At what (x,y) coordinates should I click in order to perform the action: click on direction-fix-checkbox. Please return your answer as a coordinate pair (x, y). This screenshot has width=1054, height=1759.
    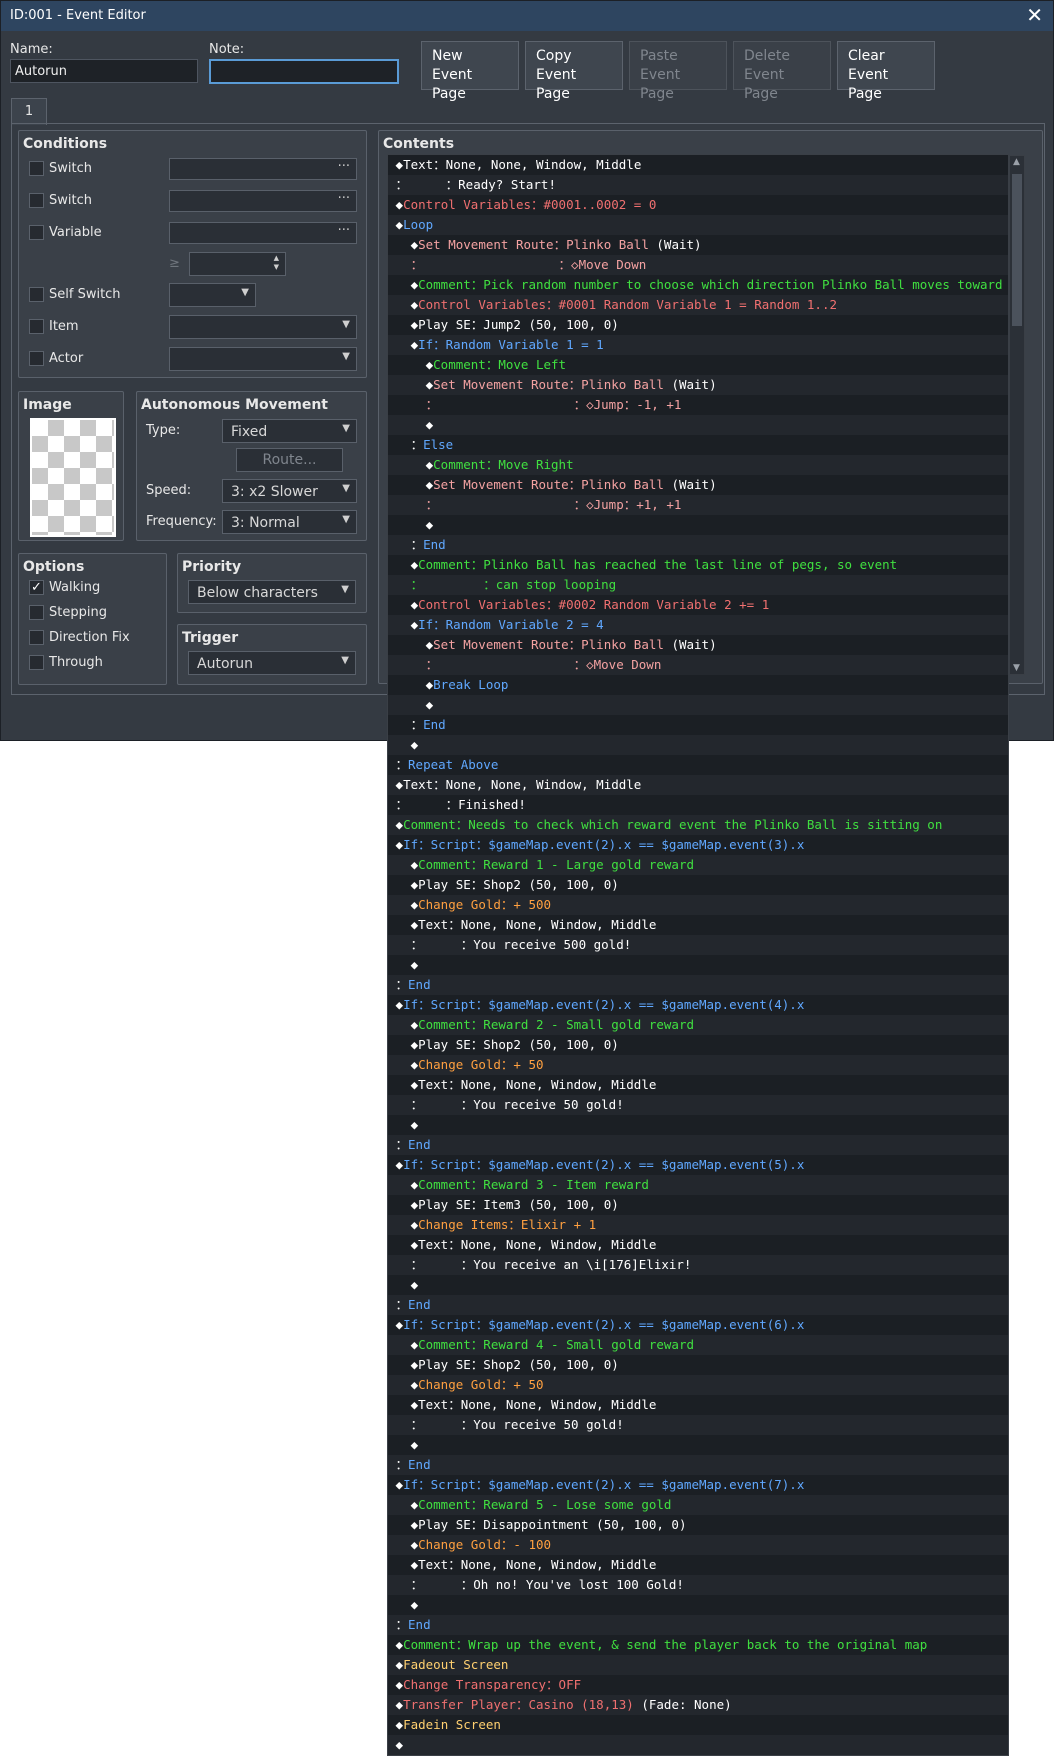
    Looking at the image, I should click on (36, 637).